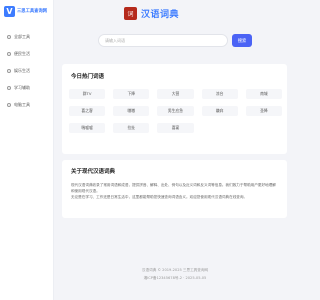 The image size is (320, 300). Describe the element at coordinates (87, 128) in the screenshot. I see `hot-word-chip: 喘嘘嘘` at that location.